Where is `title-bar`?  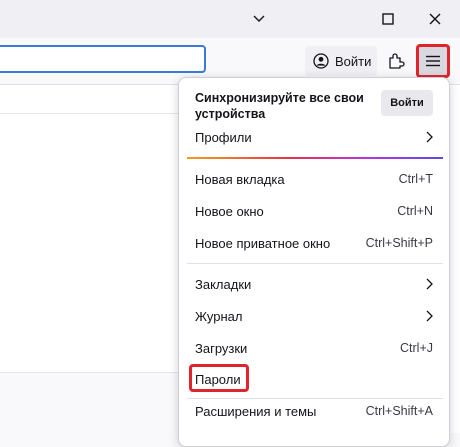
title-bar is located at coordinates (230, 19).